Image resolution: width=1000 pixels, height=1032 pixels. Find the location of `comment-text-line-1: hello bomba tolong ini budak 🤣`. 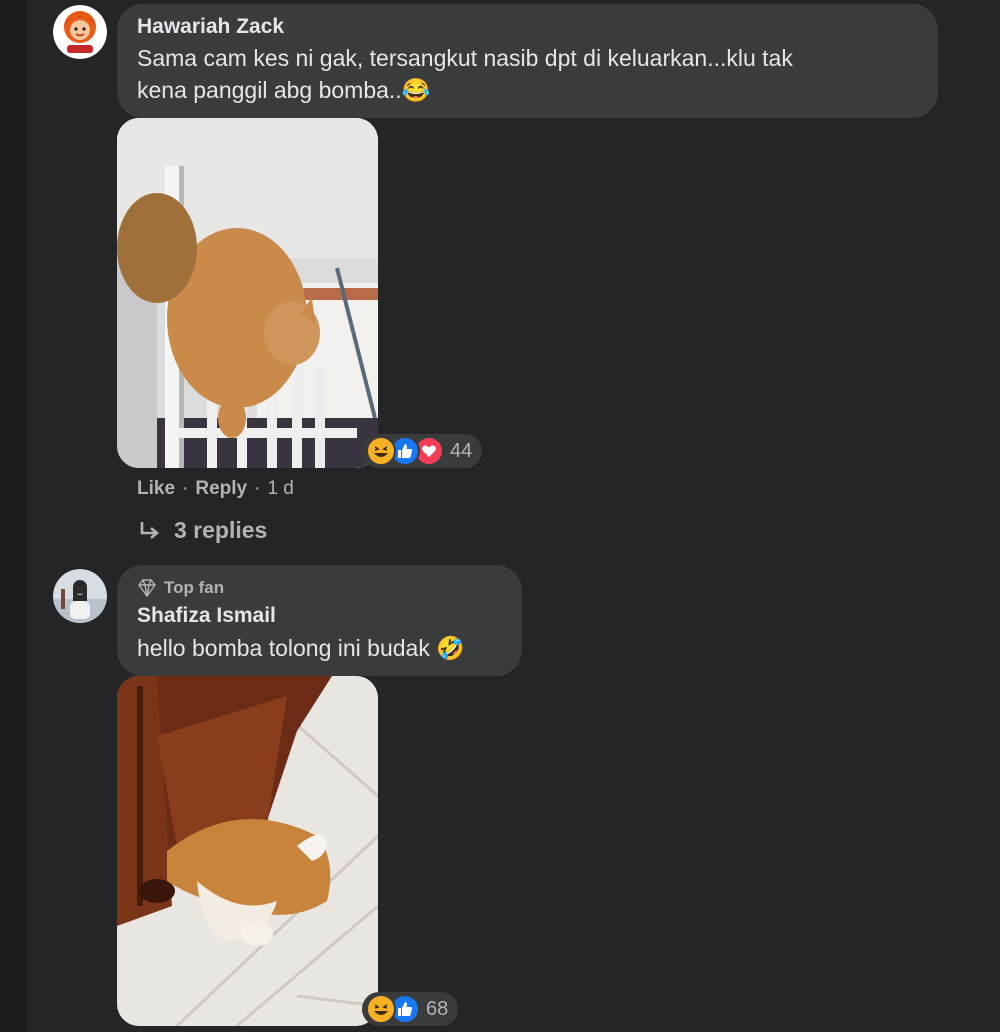

comment-text-line-1: hello bomba tolong ini budak 🤣 is located at coordinates (301, 648).